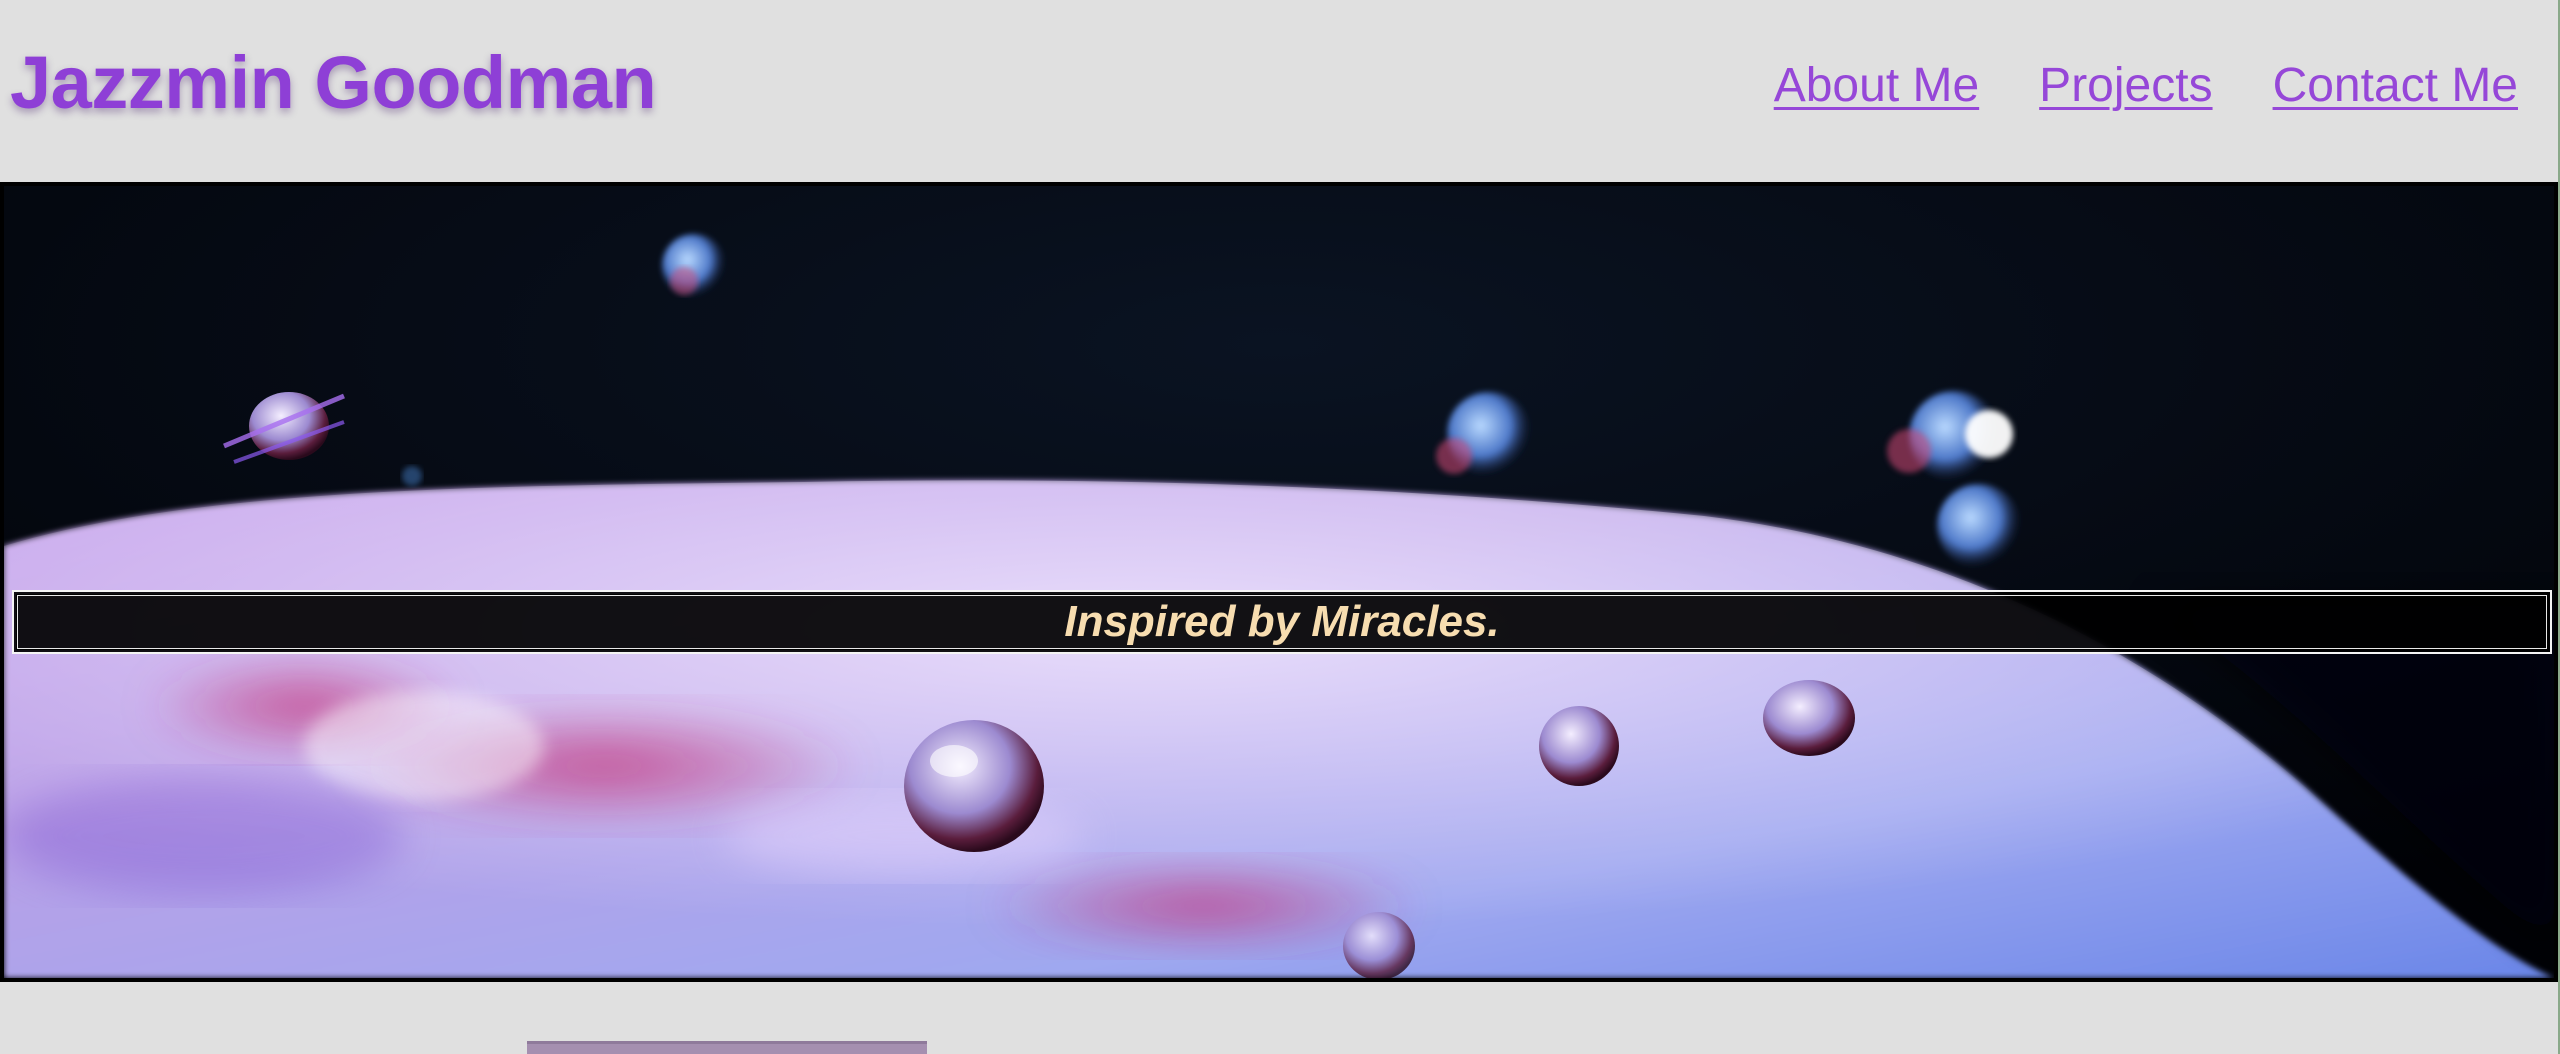 The height and width of the screenshot is (1054, 2560). Describe the element at coordinates (1876, 85) in the screenshot. I see `nav-link-about-me: About Me` at that location.